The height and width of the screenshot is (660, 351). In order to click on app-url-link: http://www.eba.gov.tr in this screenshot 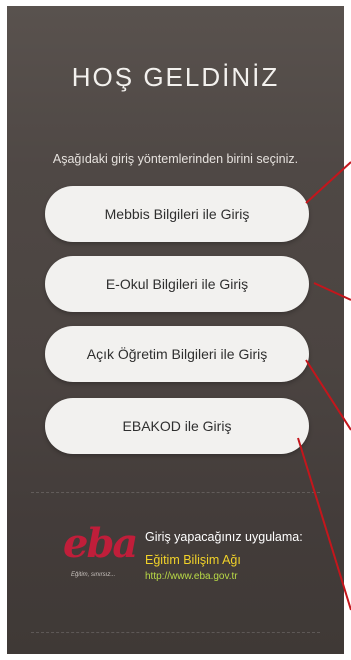, I will do `click(224, 576)`.